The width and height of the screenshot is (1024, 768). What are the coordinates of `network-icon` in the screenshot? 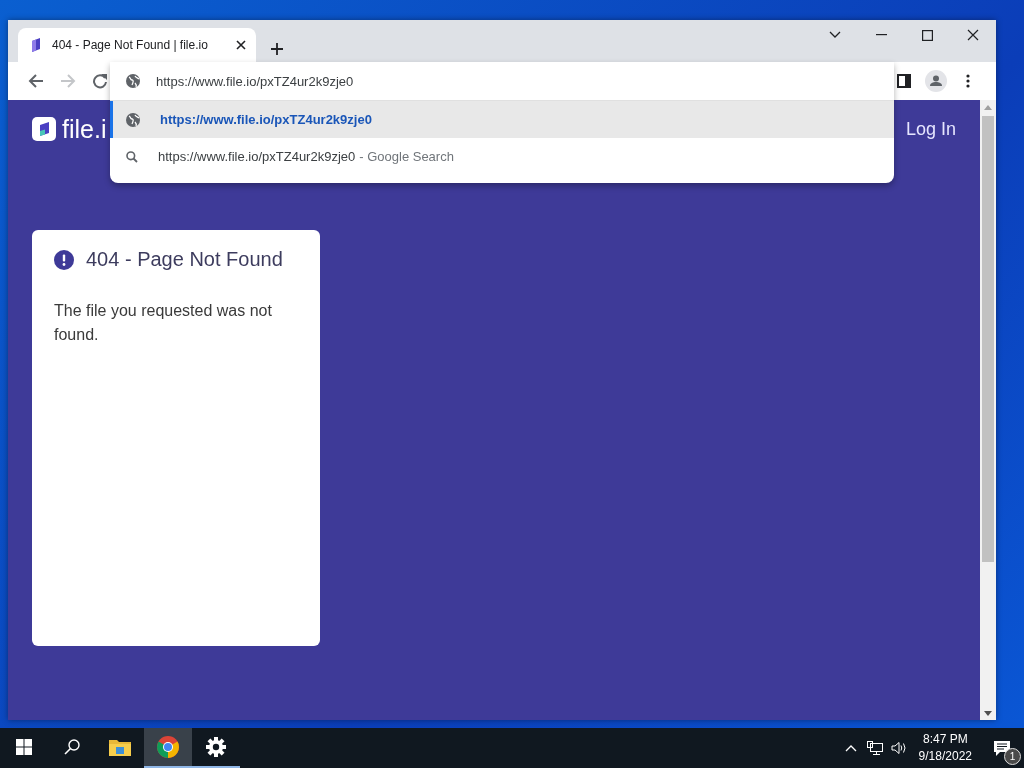 It's located at (874, 748).